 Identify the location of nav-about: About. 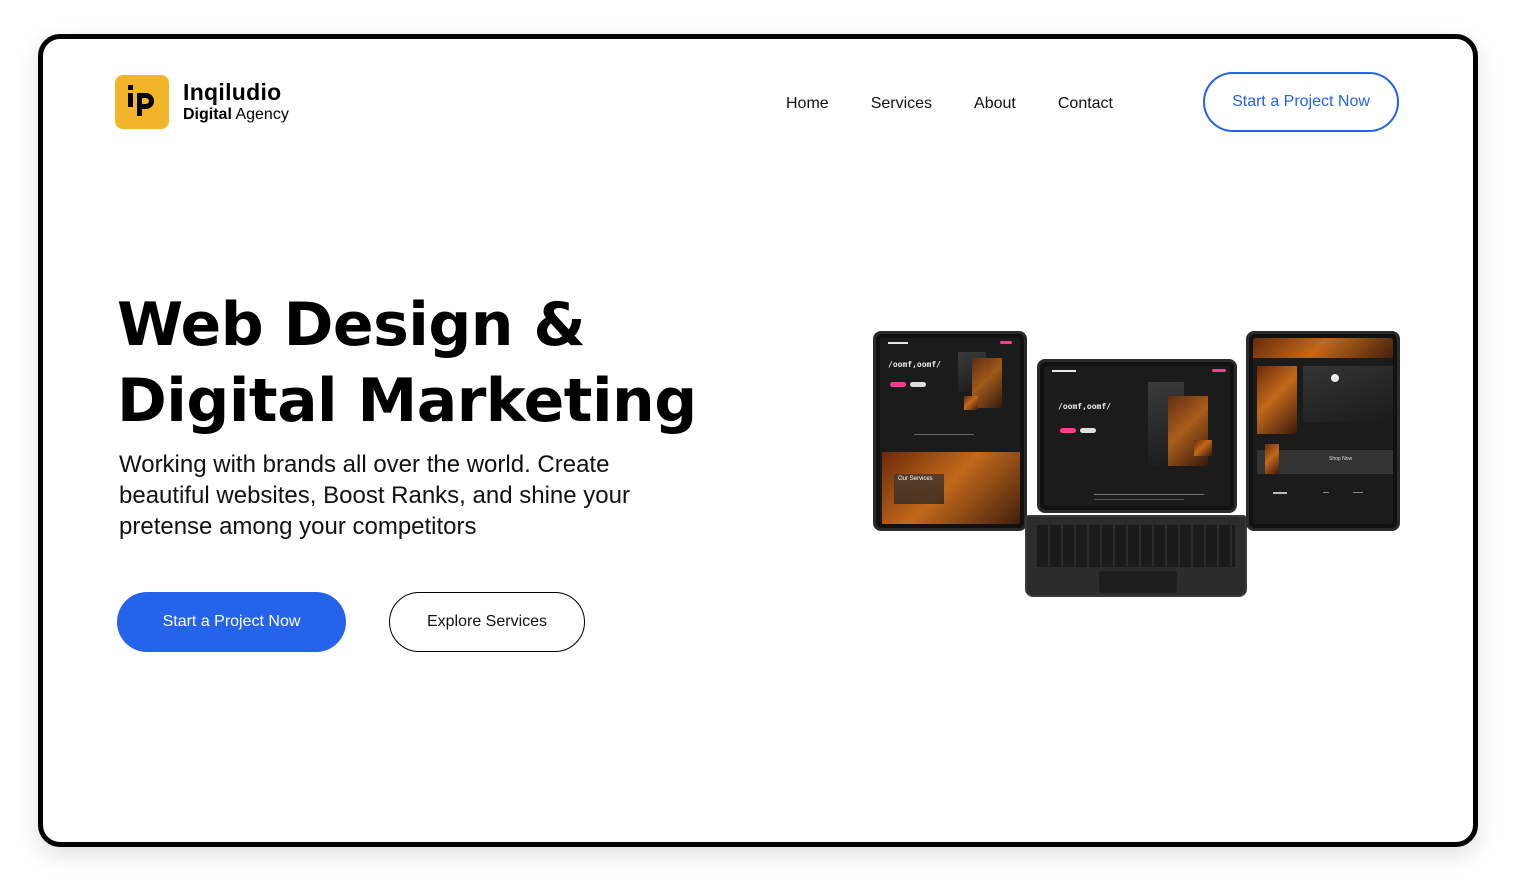
(995, 104).